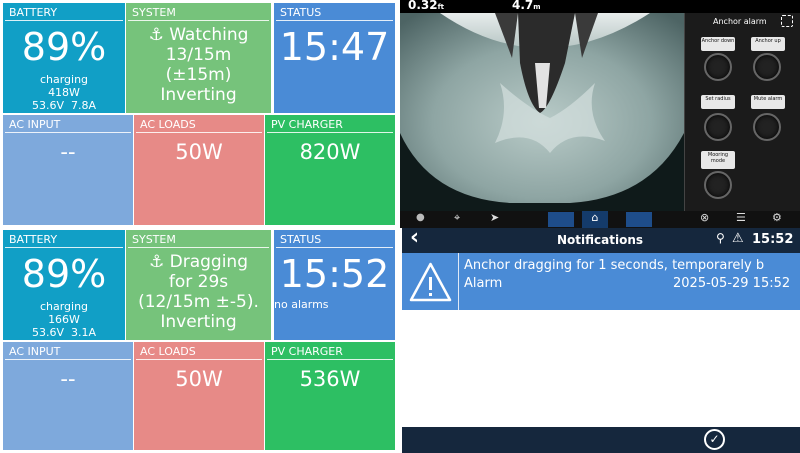  I want to click on set-radius-button, so click(718, 127).